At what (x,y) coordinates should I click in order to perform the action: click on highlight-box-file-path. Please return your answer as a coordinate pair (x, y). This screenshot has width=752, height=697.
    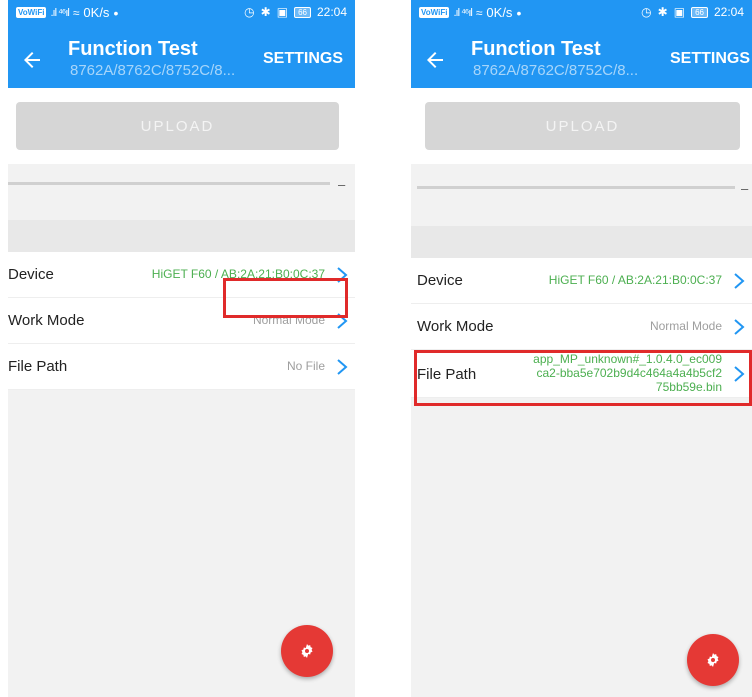
    Looking at the image, I should click on (583, 378).